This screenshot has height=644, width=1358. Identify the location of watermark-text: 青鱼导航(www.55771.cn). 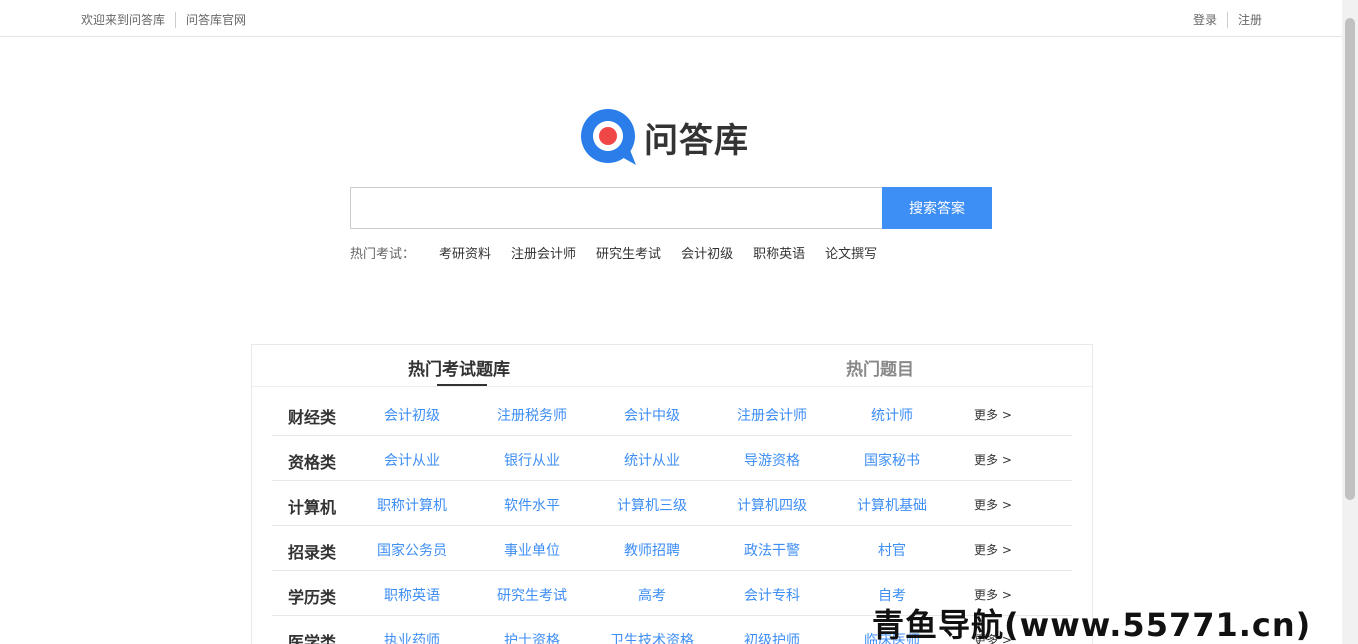
(1092, 625).